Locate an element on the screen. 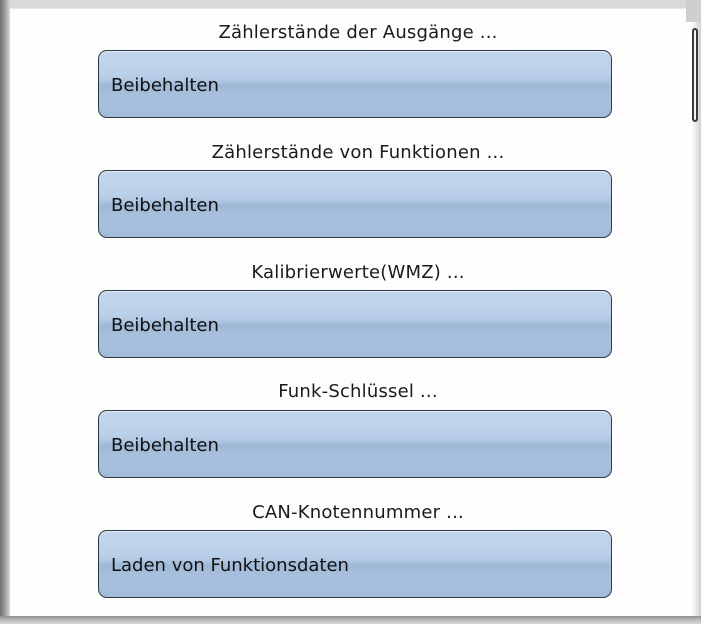 The width and height of the screenshot is (701, 624). can-node-number-select-button: Laden von Funktionsdaten is located at coordinates (355, 564).